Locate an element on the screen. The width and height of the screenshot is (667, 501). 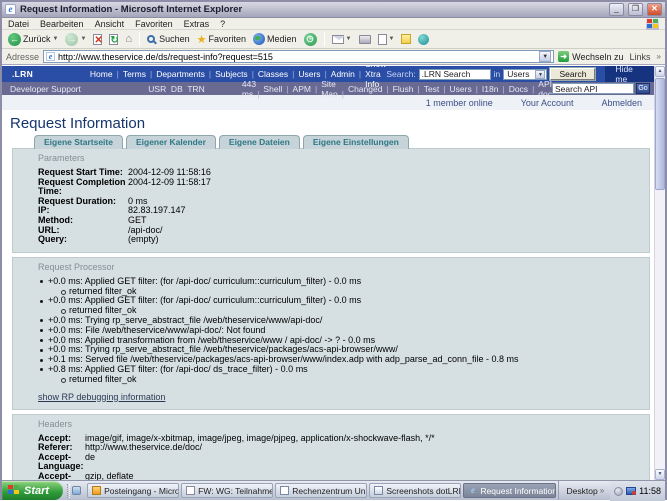
mail-icon is located at coordinates (338, 39).